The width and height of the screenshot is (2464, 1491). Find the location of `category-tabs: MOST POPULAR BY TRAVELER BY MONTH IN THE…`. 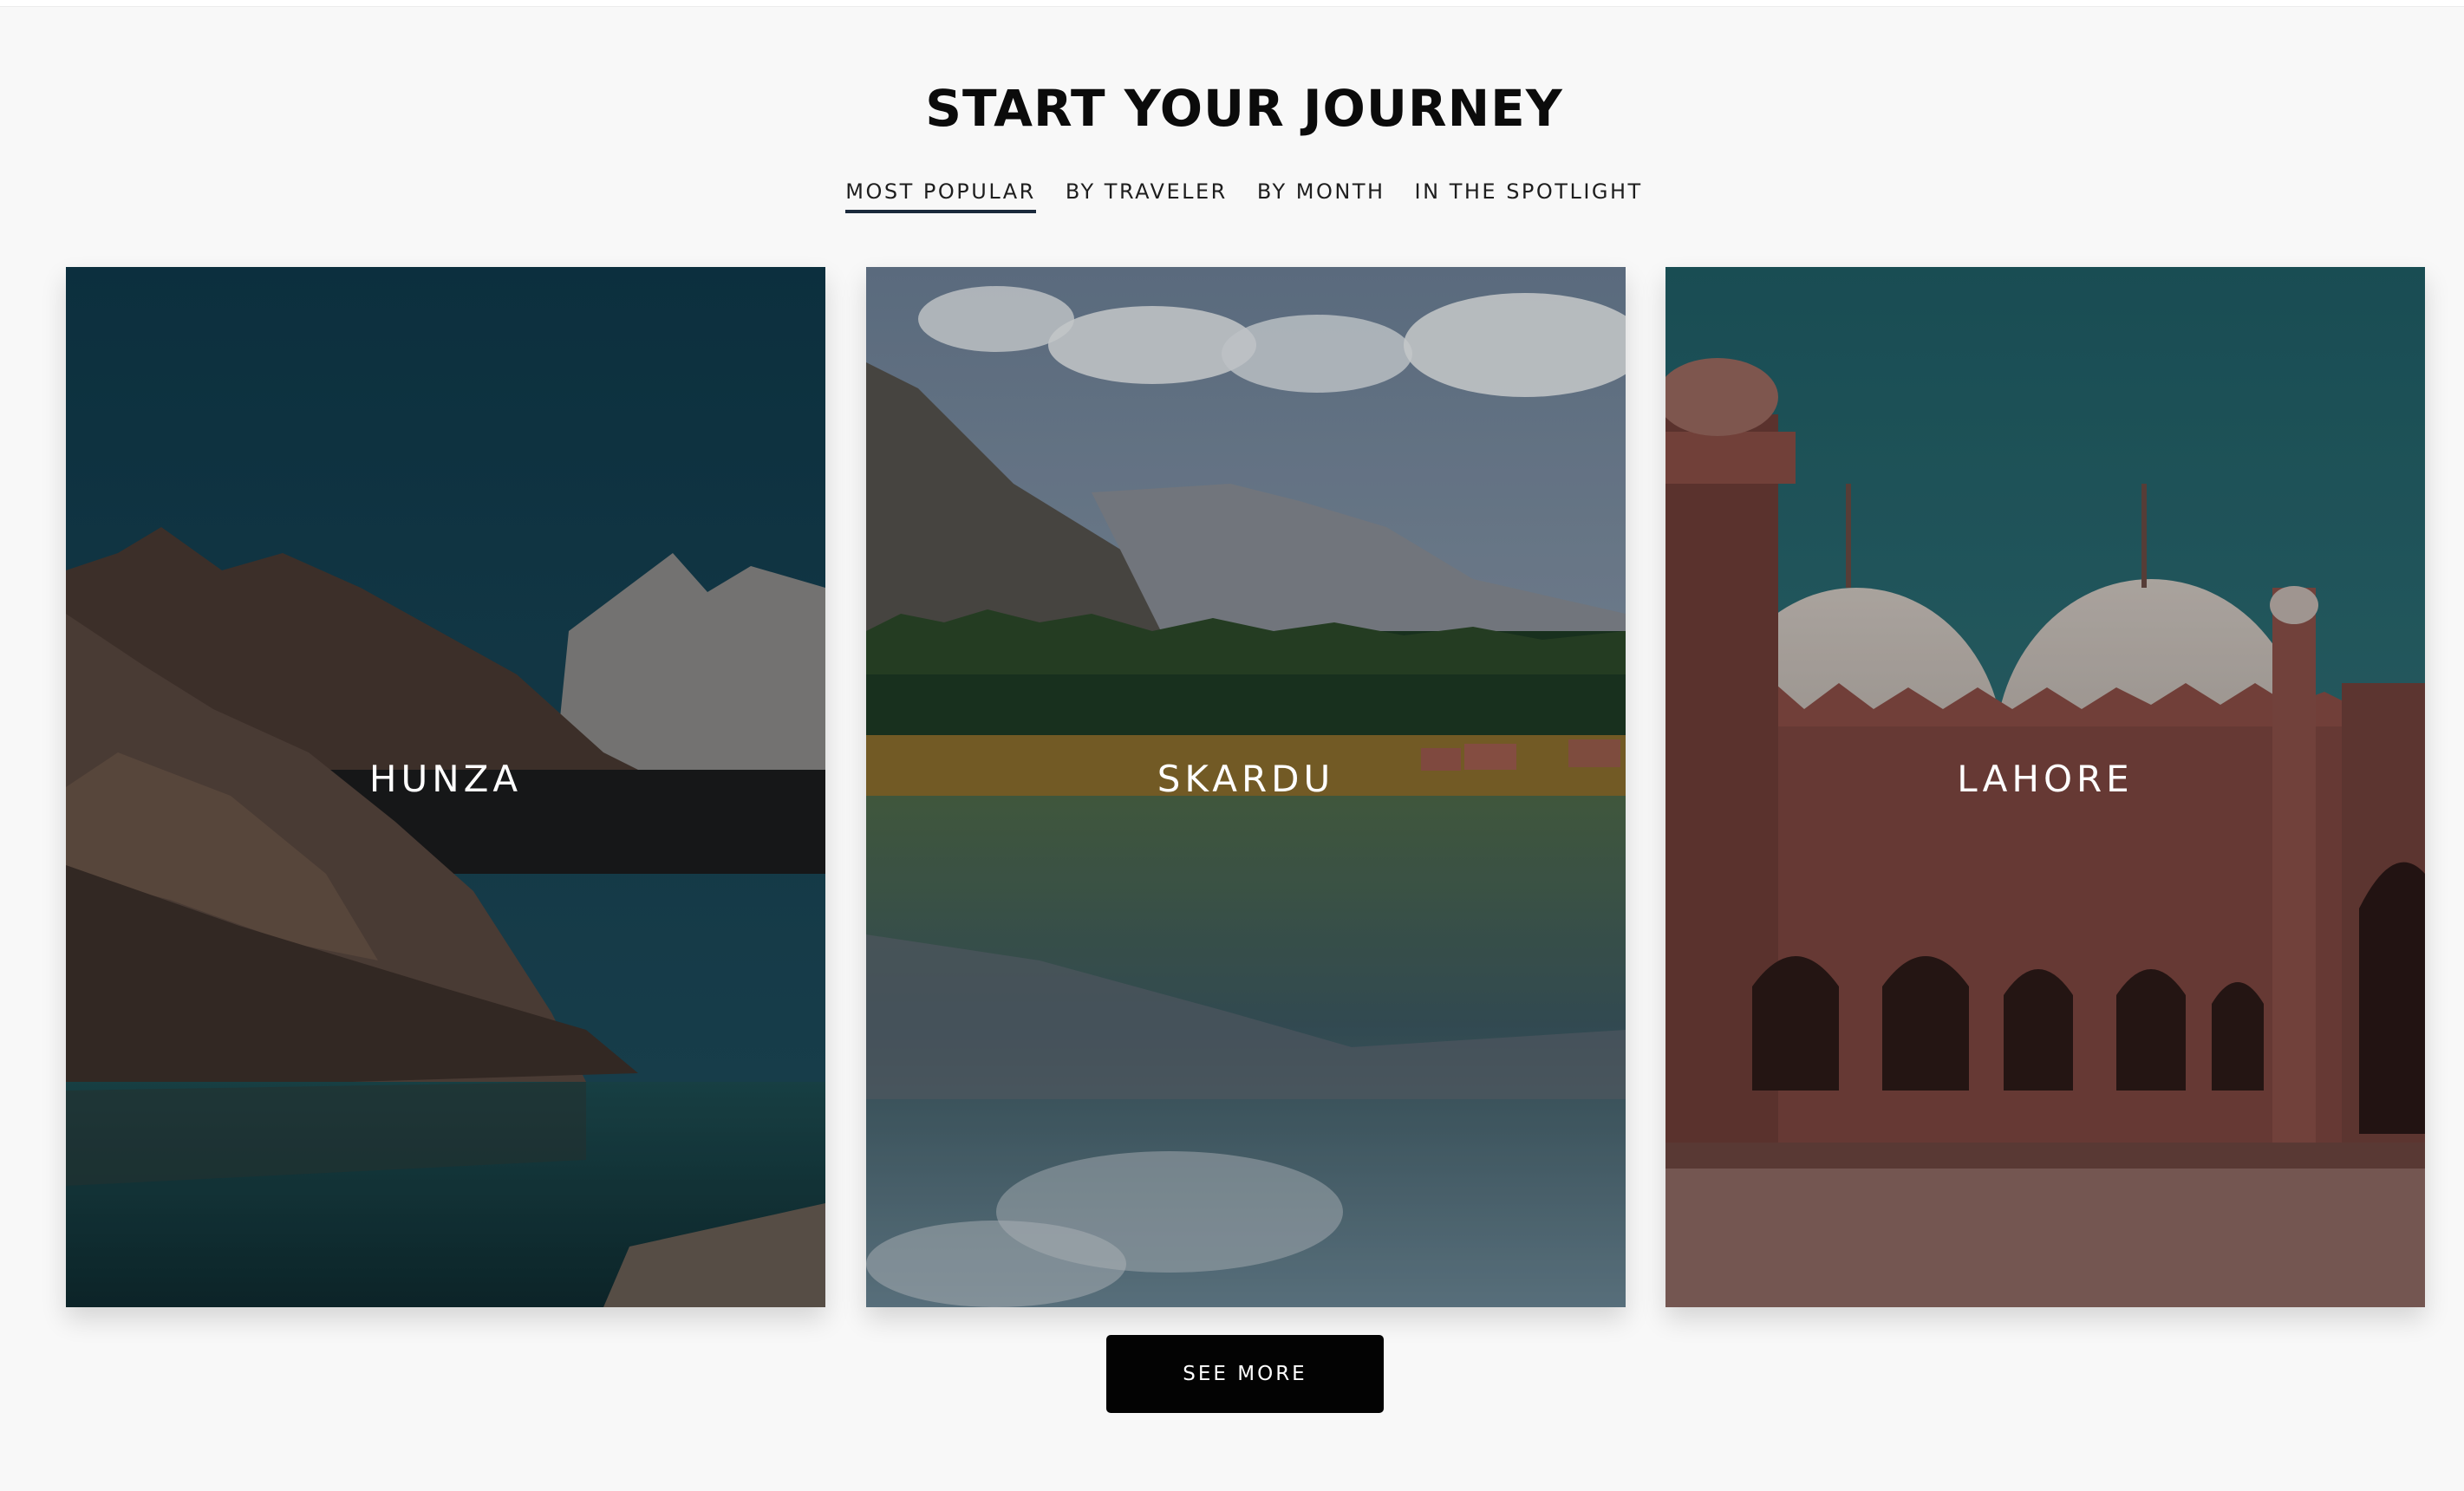

category-tabs: MOST POPULAR BY TRAVELER BY MONTH IN THE… is located at coordinates (1232, 196).